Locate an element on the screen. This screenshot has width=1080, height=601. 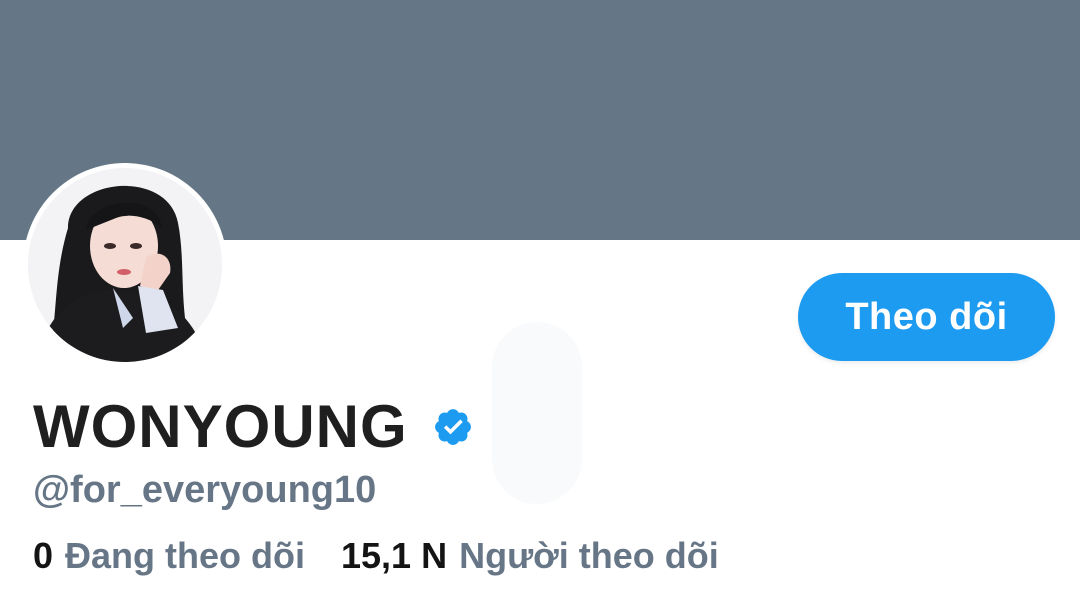
followers-stat: 15,1 N Người theo dõi is located at coordinates (530, 556).